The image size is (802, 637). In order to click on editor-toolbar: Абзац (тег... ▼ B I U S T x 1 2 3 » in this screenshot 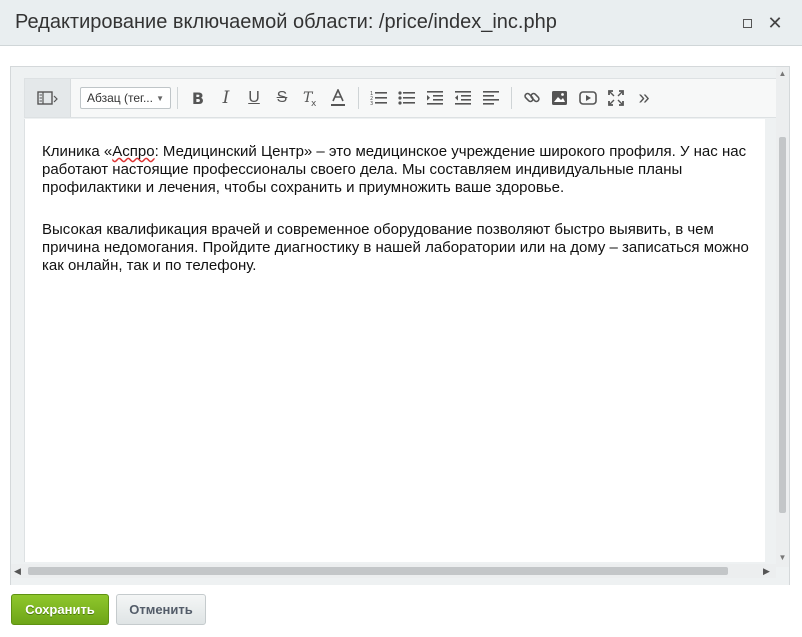, I will do `click(400, 98)`.